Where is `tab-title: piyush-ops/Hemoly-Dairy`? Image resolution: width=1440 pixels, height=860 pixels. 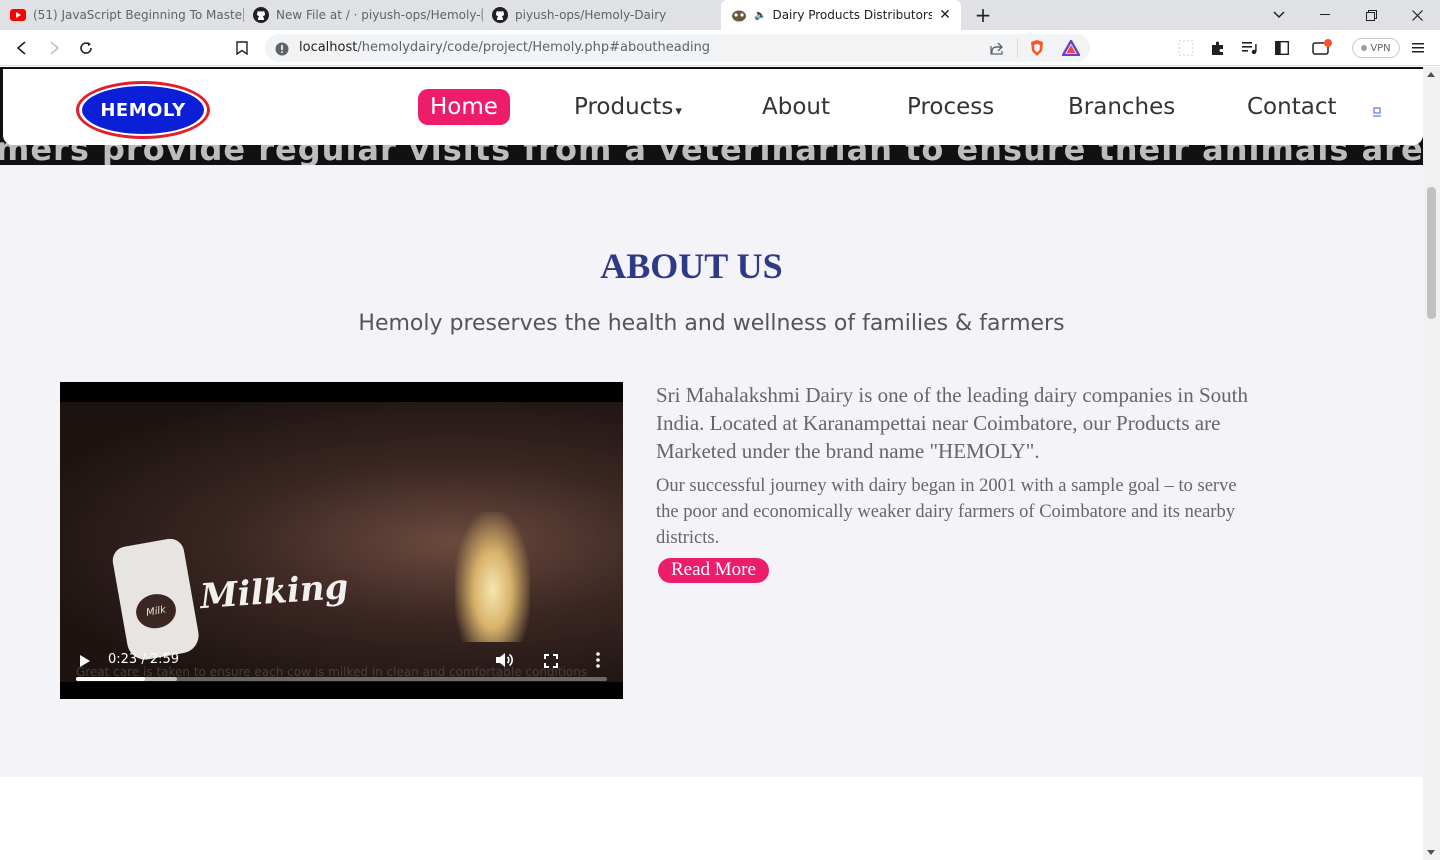
tab-title: piyush-ops/Hemoly-Dairy is located at coordinates (591, 15).